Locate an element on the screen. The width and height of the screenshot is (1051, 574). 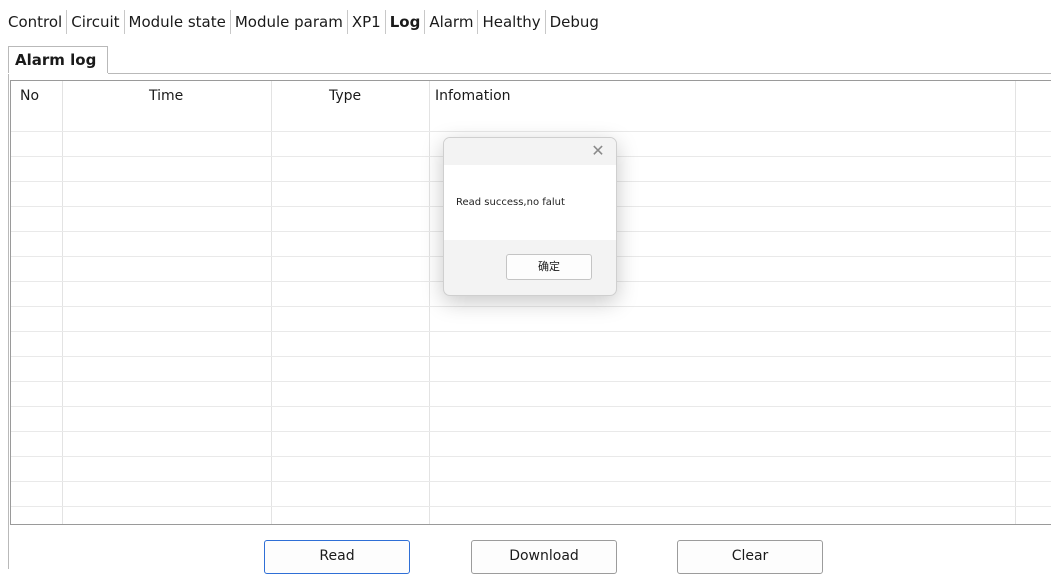
sub-tab-divider is located at coordinates (579, 73).